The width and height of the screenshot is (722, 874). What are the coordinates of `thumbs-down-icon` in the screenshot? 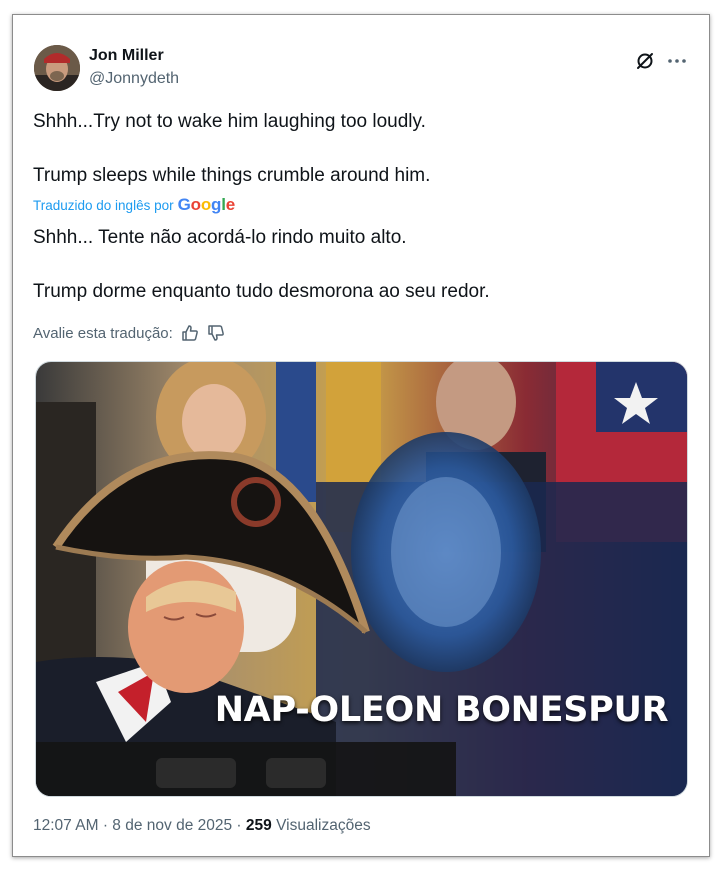 It's located at (216, 333).